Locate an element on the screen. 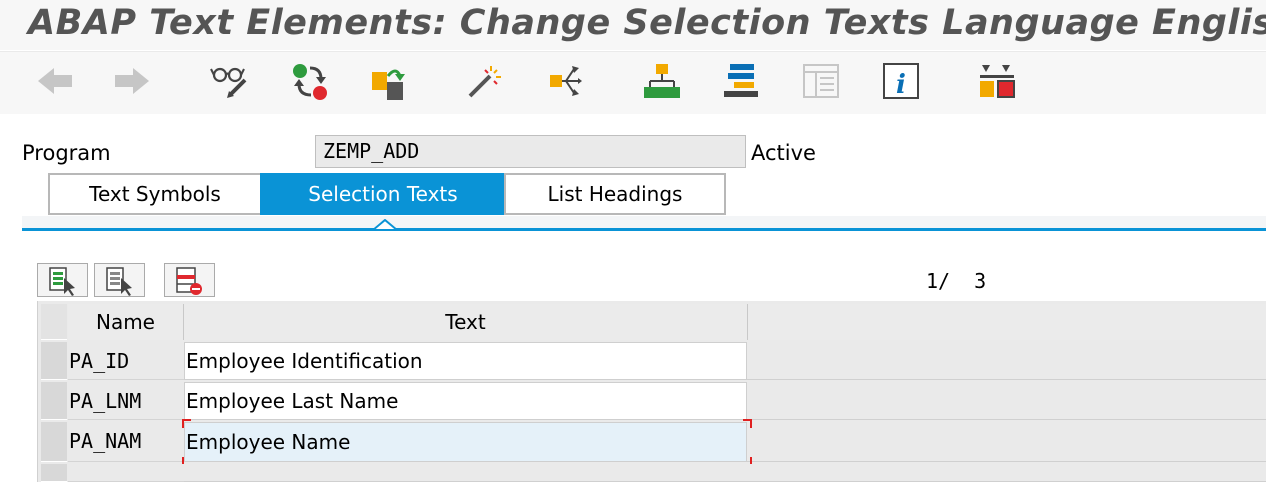 The image size is (1266, 482). copy-object-icon is located at coordinates (388, 84).